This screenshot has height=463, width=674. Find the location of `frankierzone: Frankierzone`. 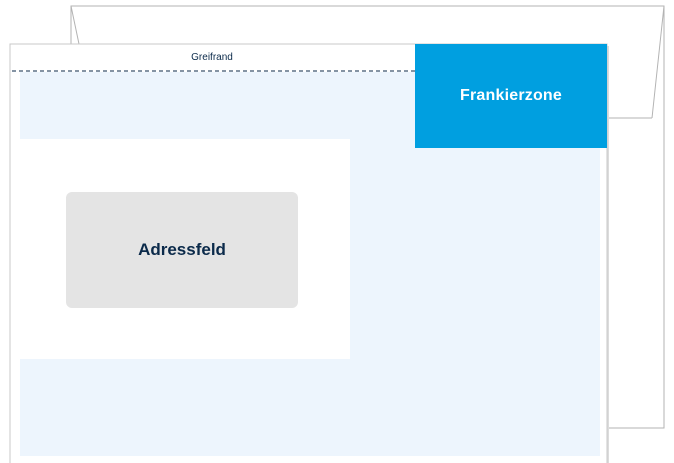

frankierzone: Frankierzone is located at coordinates (511, 96).